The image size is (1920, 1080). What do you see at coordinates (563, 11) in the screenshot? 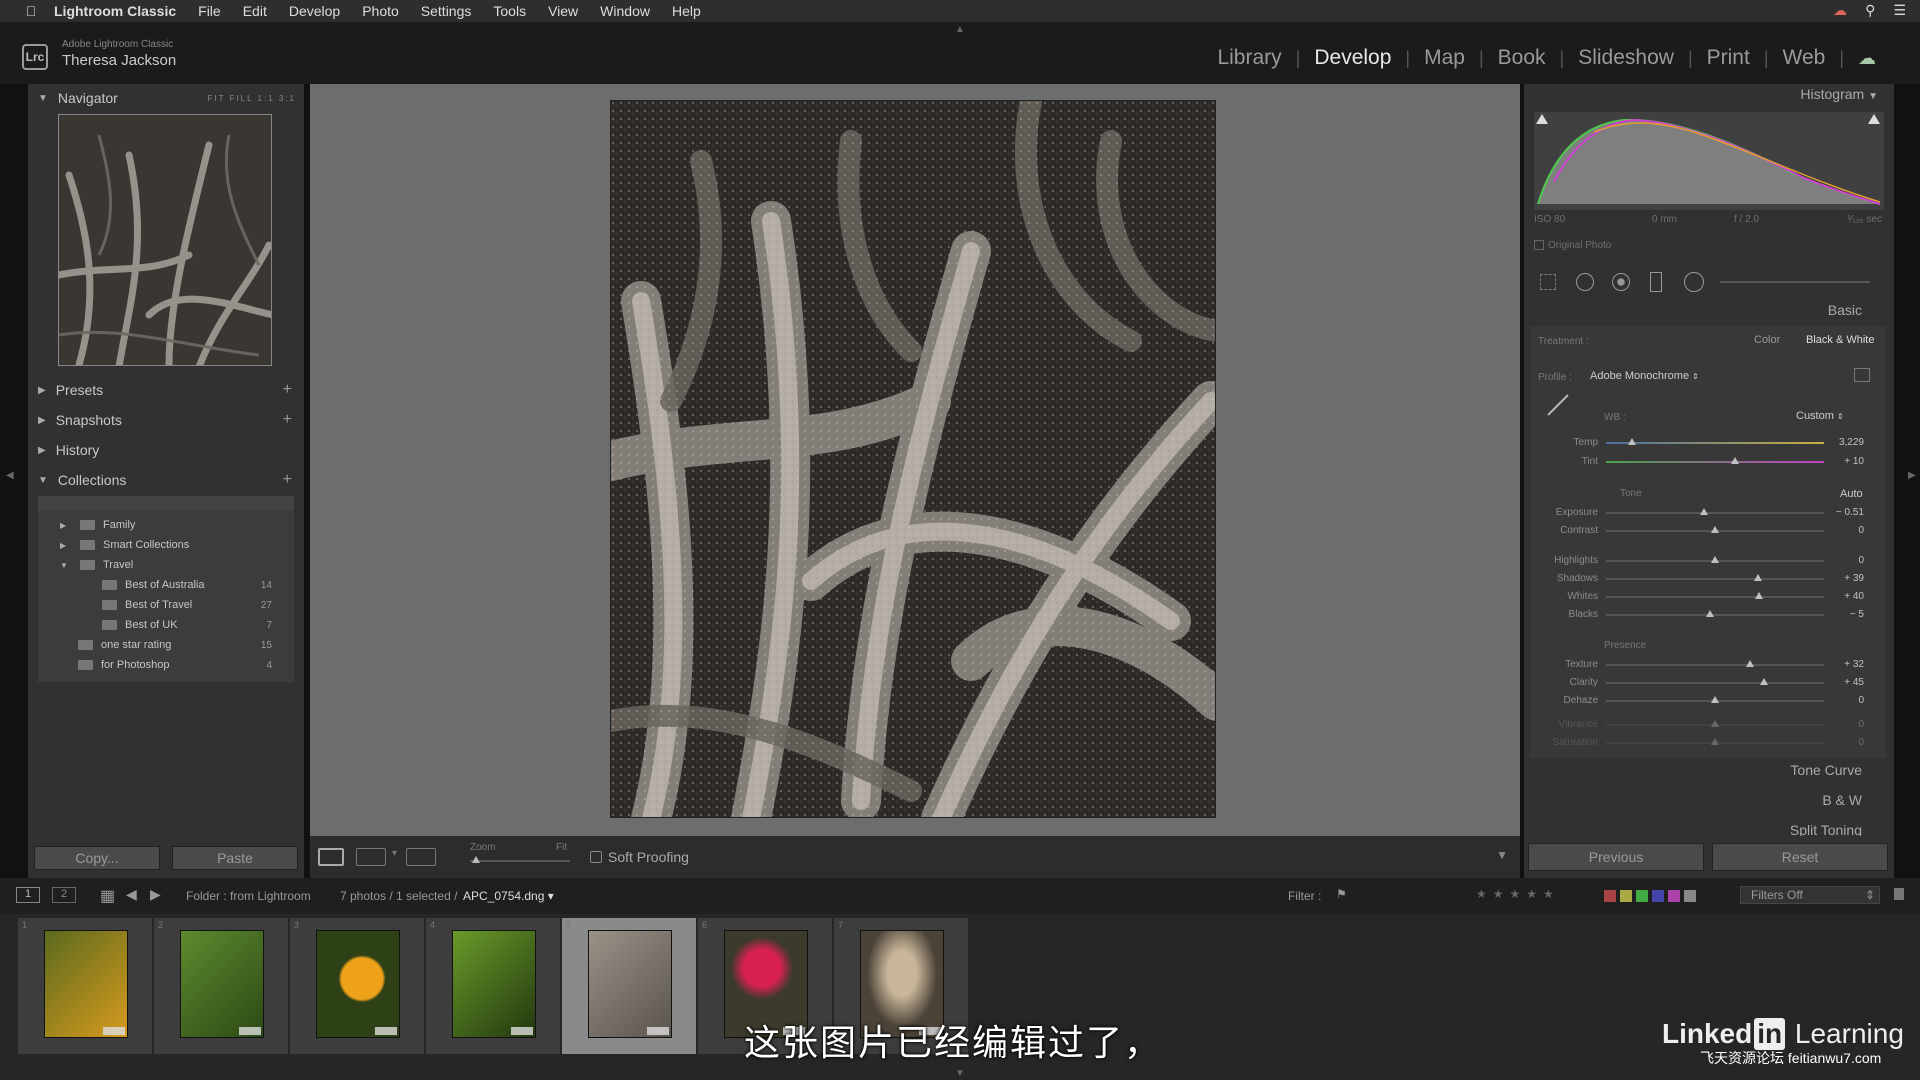
I see `menu-view: View` at bounding box center [563, 11].